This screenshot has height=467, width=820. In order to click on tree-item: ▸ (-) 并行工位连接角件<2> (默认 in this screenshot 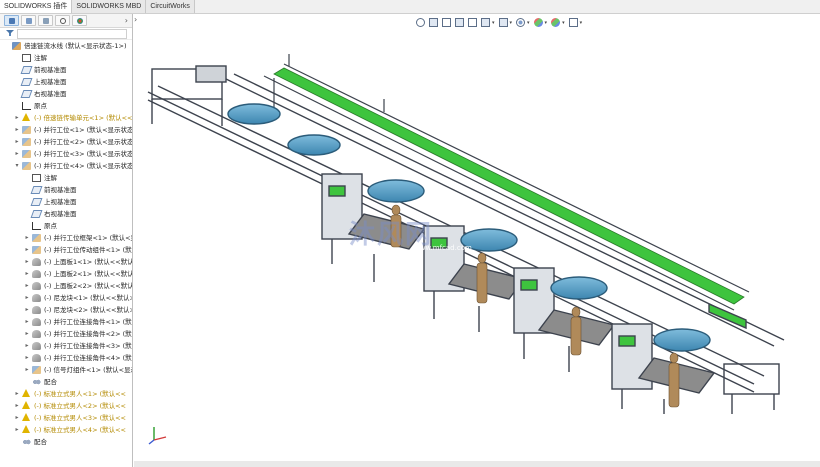, I will do `click(66, 334)`.